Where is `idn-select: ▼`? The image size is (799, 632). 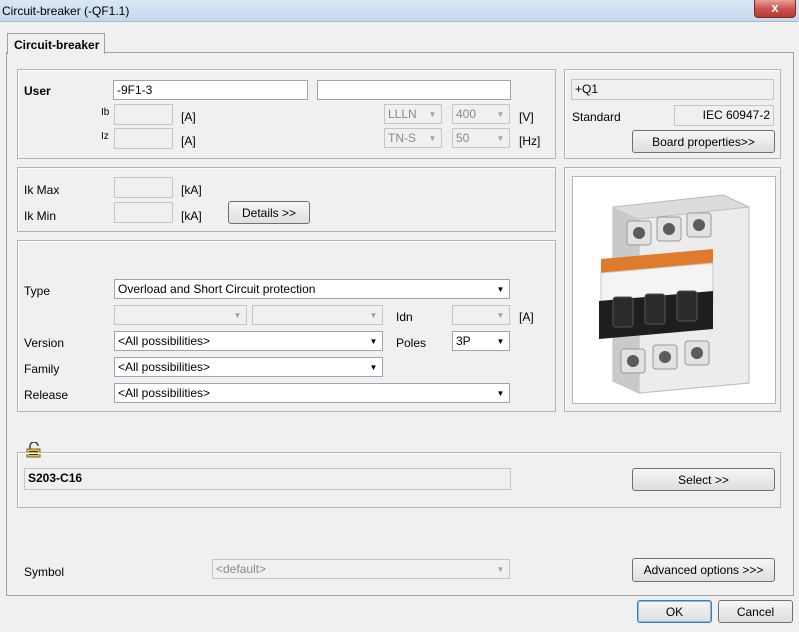 idn-select: ▼ is located at coordinates (481, 315).